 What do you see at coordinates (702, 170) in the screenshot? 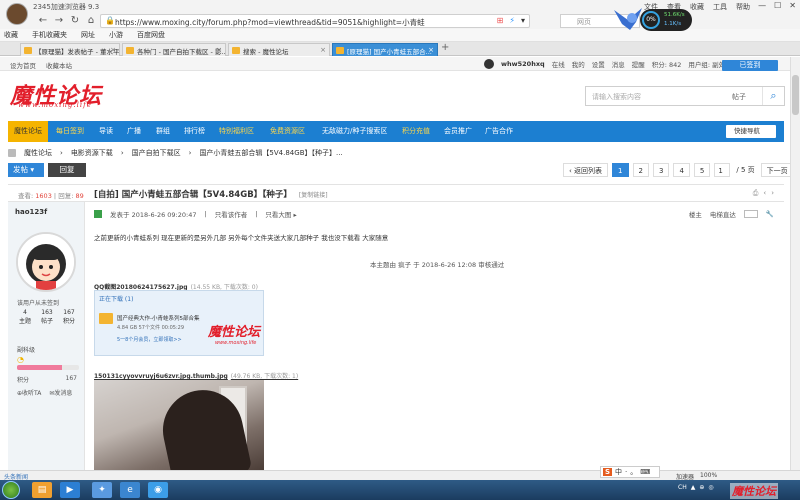
I see `page-5: 5` at bounding box center [702, 170].